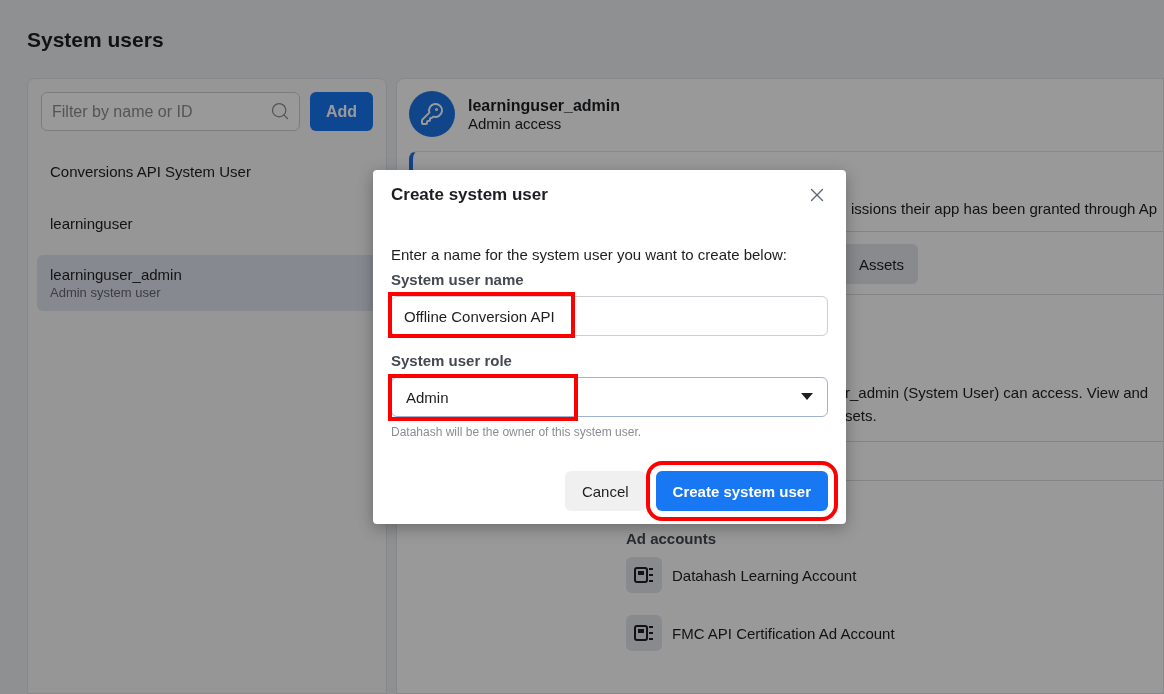 Image resolution: width=1164 pixels, height=694 pixels. I want to click on access-level: Admin access, so click(515, 123).